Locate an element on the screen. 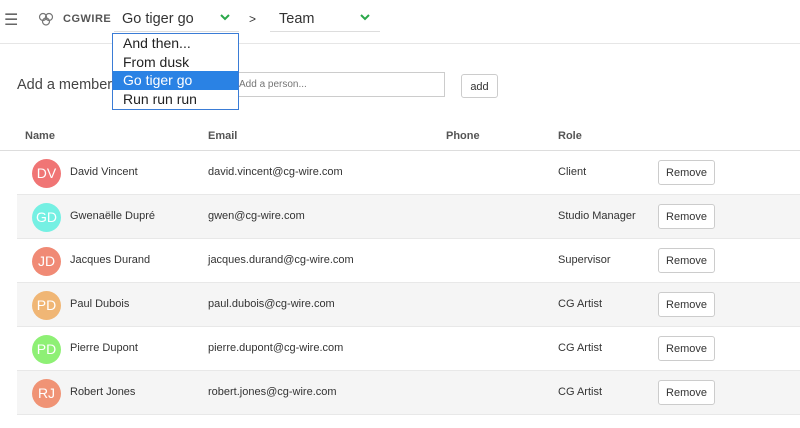  member-name: Pierre Dupont is located at coordinates (104, 348).